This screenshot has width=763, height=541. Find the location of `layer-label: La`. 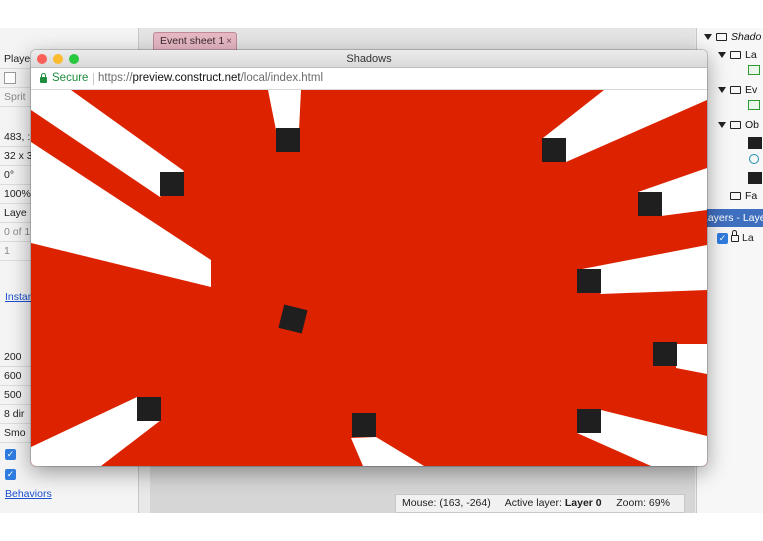

layer-label: La is located at coordinates (748, 238).